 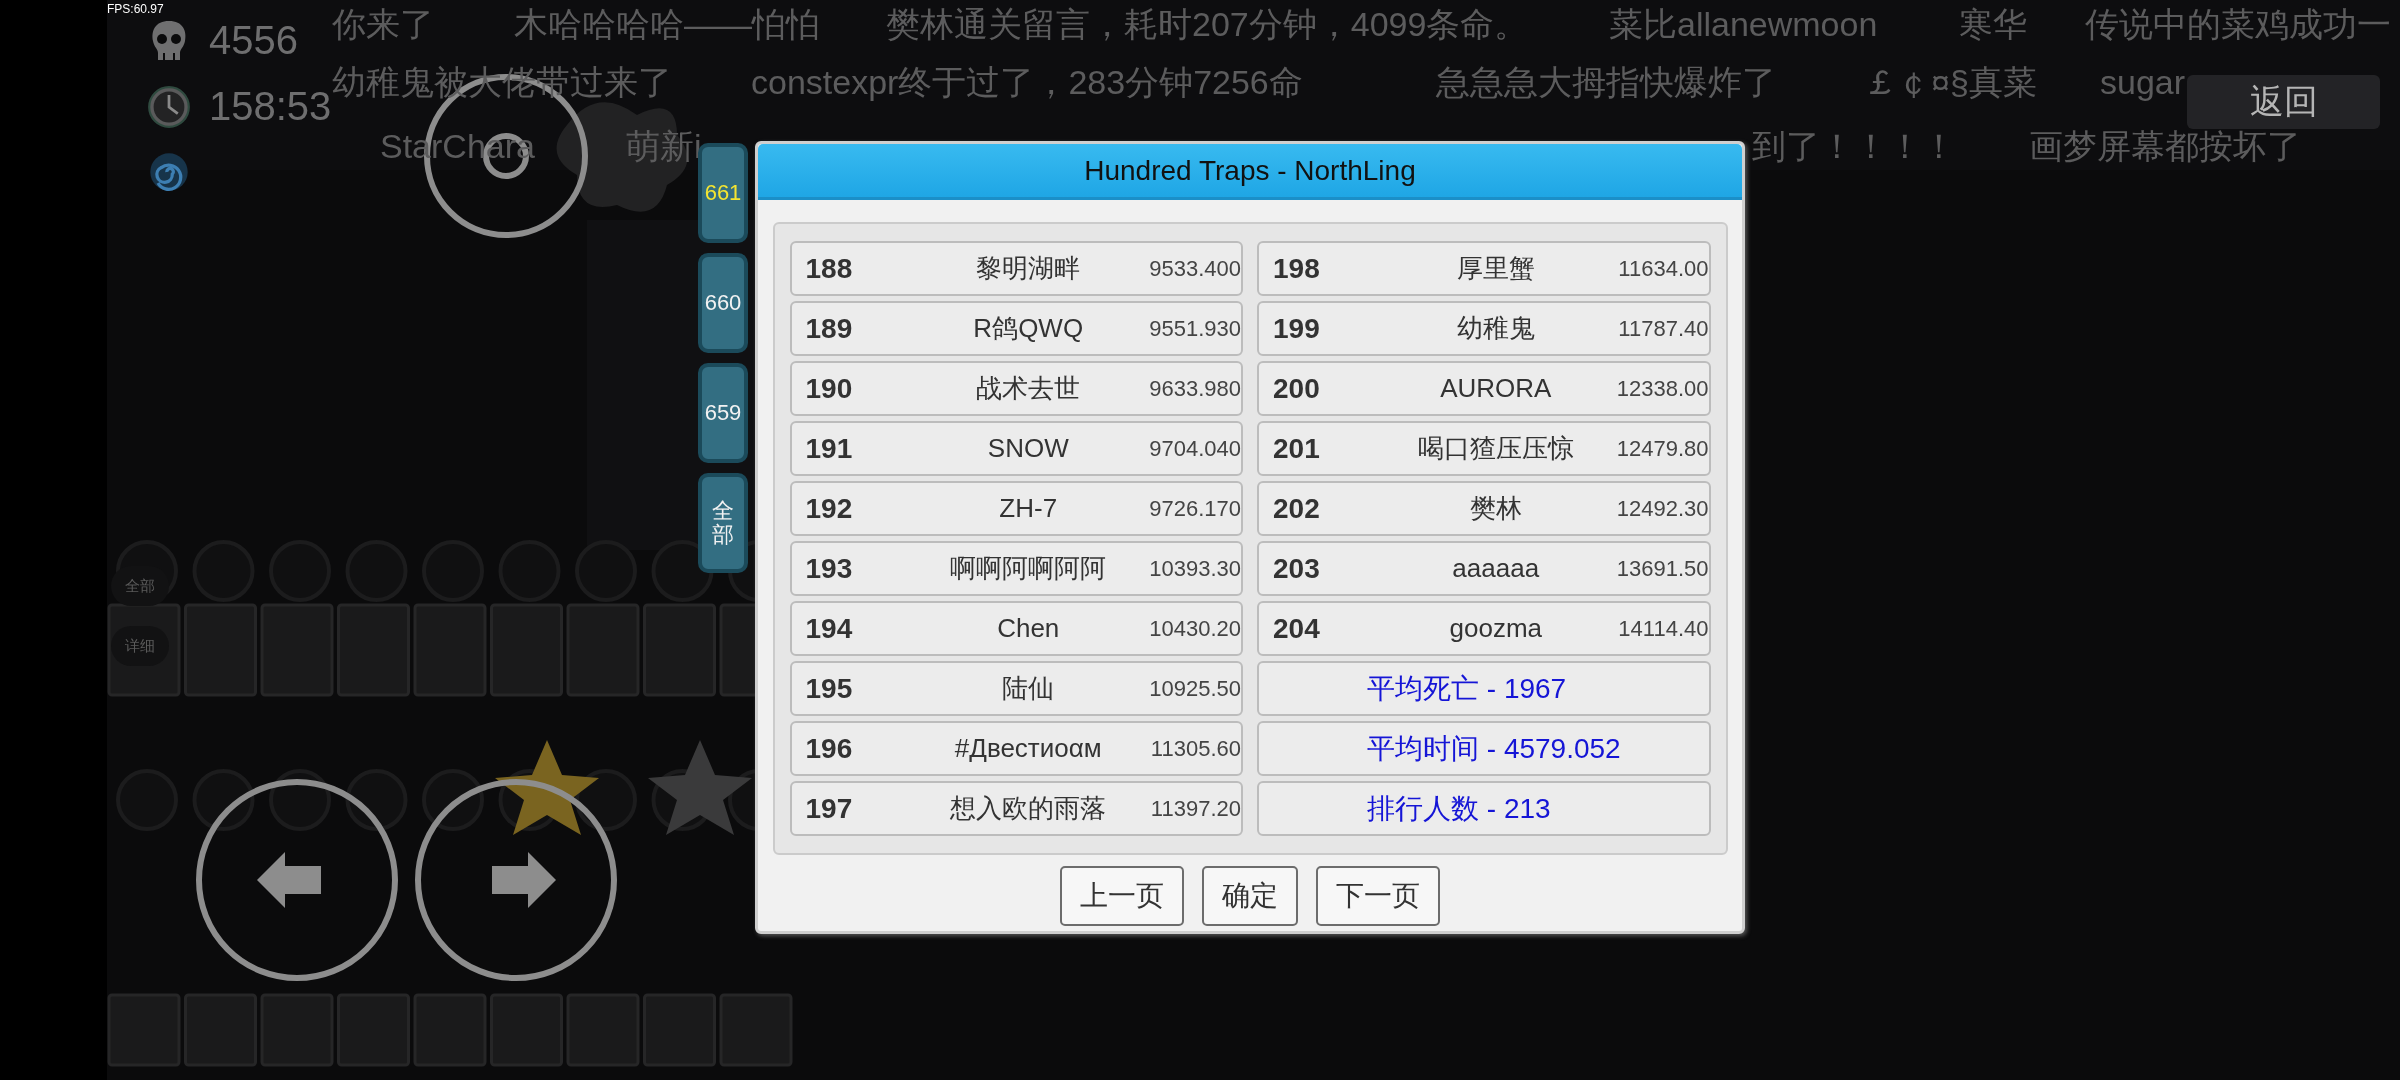 I want to click on comment-text: 画梦屏幕都按坏了, so click(x=2165, y=146).